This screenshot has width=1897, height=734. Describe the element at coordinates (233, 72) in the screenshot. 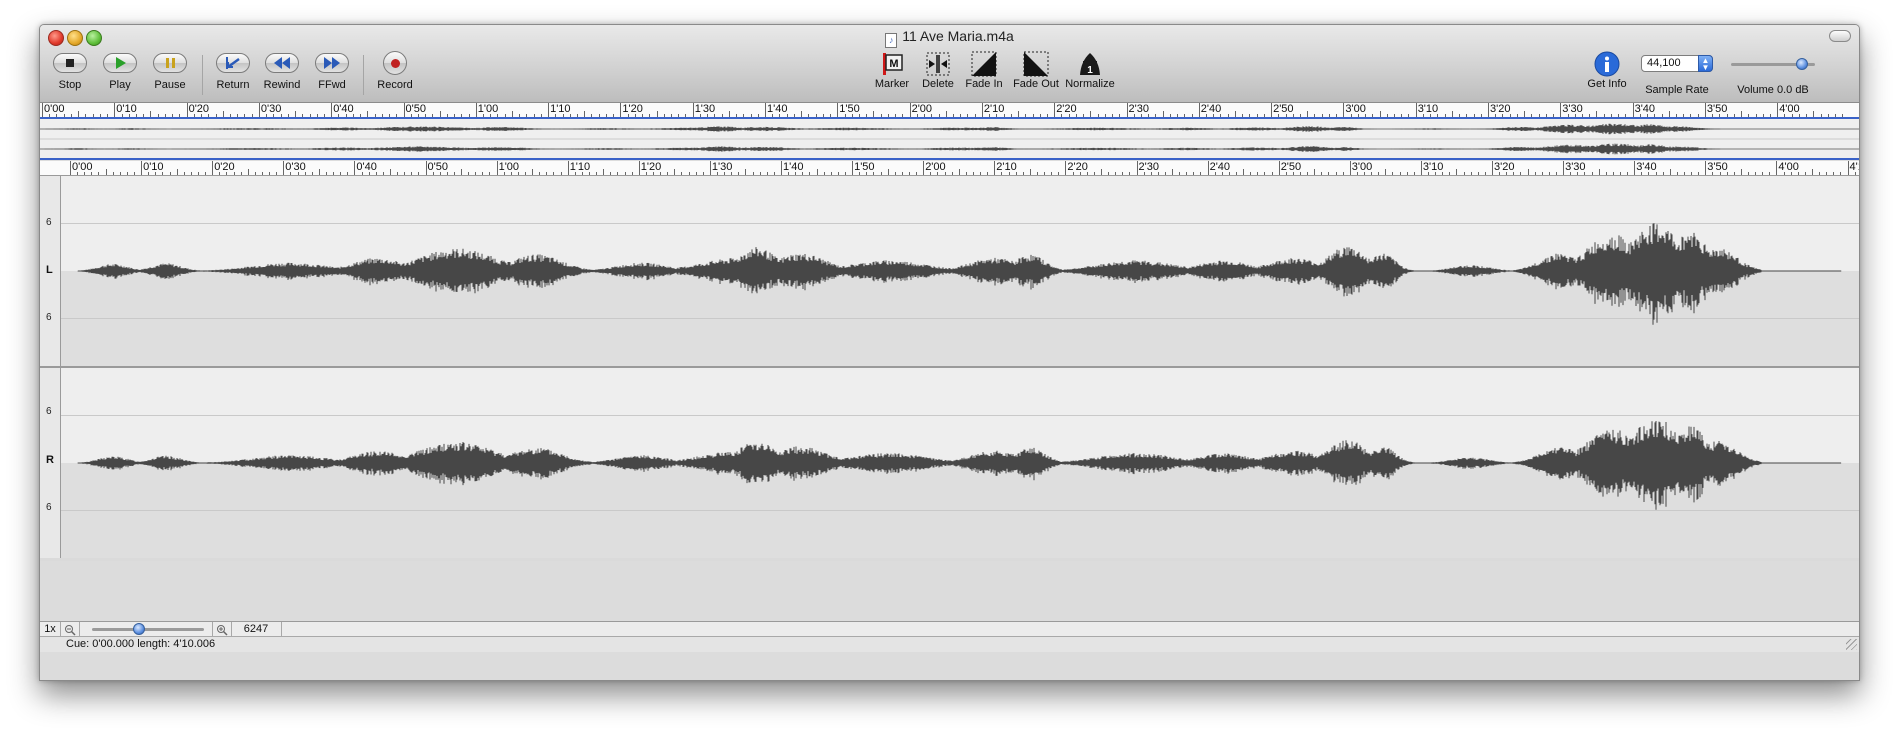

I see `return-button: Return` at that location.